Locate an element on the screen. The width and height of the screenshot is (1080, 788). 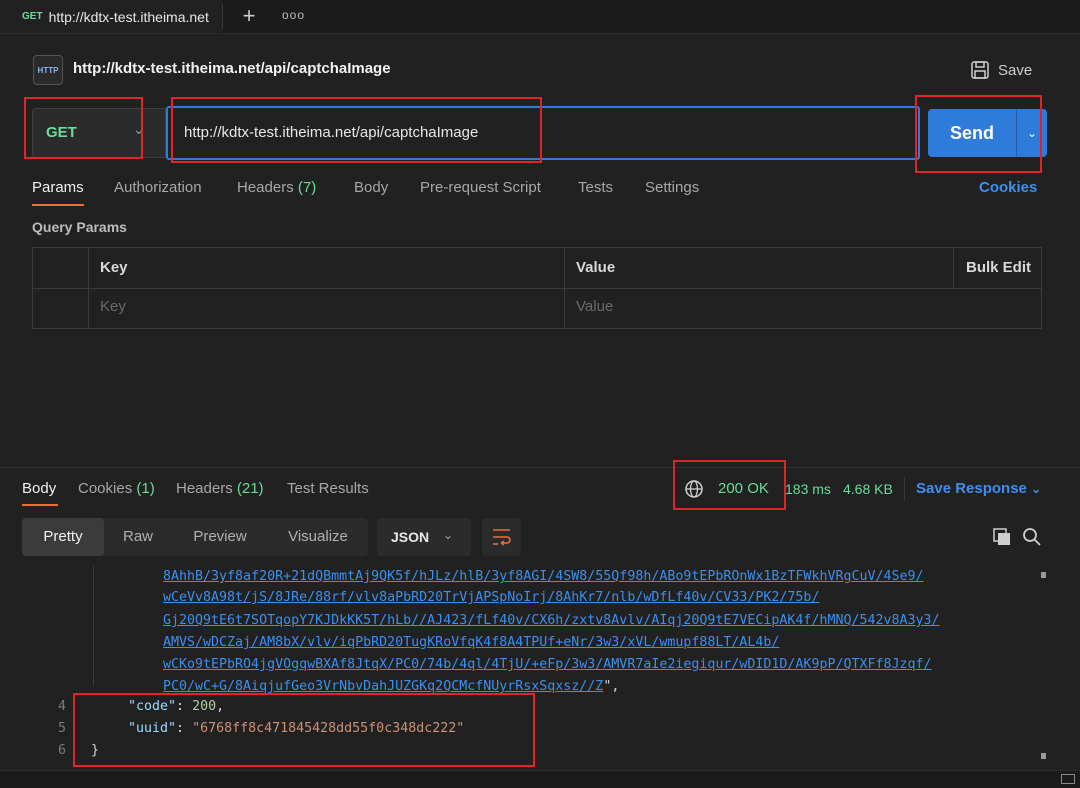
separator is located at coordinates (904, 489).